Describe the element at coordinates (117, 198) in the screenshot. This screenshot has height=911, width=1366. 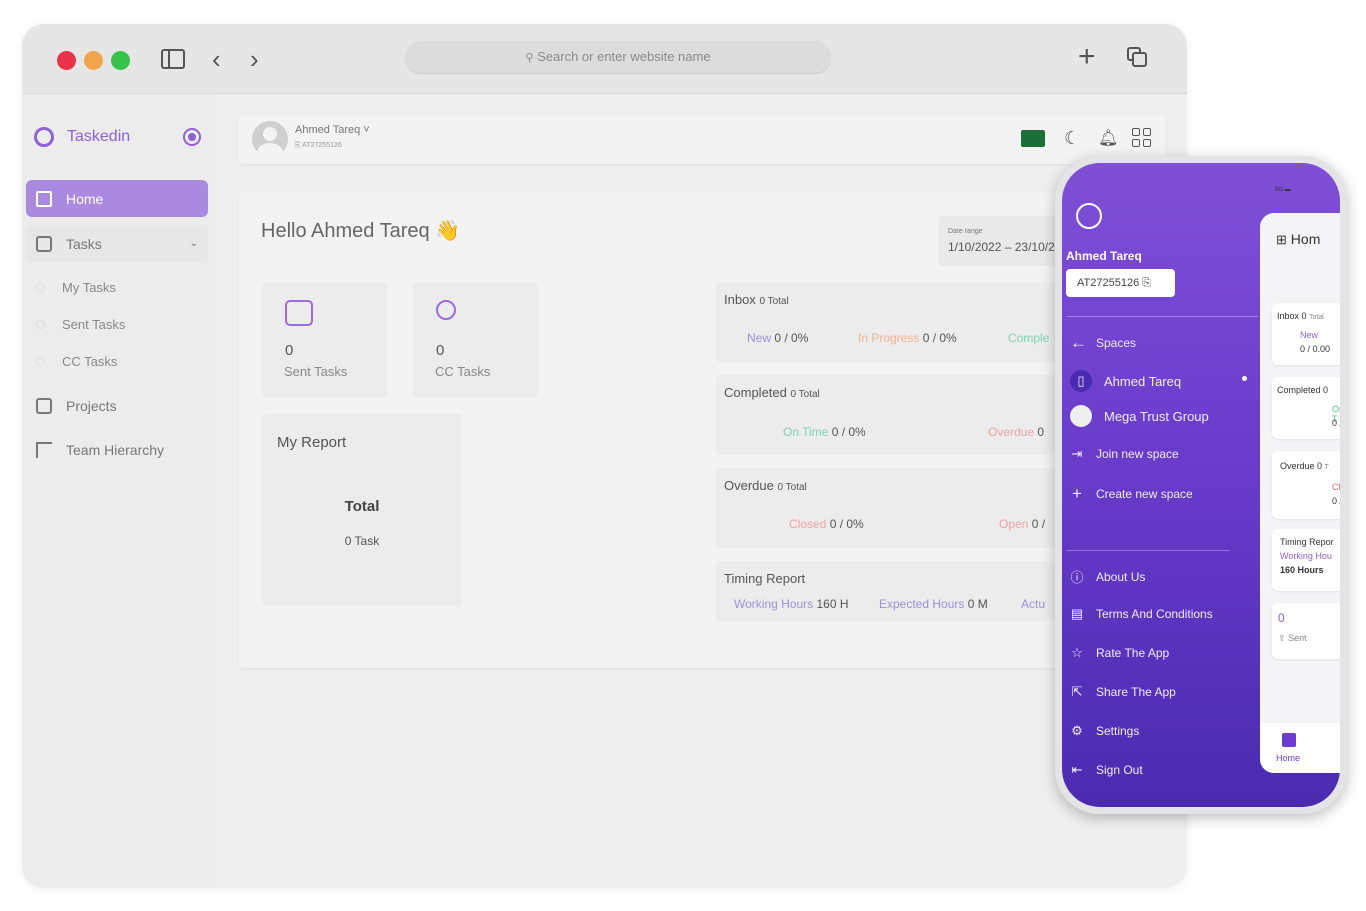
I see `sidebar-item-home: Home` at that location.